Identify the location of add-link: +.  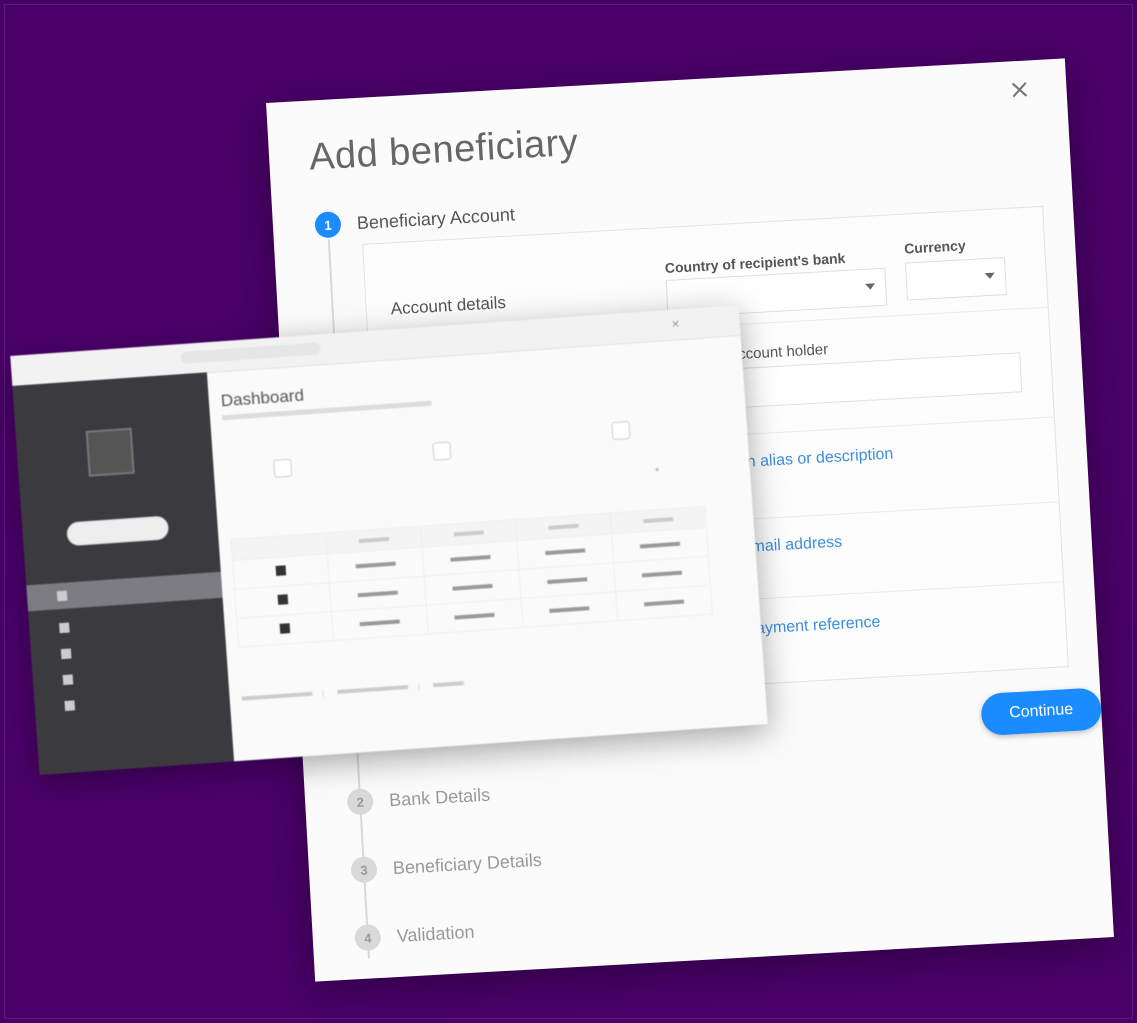
(656, 469).